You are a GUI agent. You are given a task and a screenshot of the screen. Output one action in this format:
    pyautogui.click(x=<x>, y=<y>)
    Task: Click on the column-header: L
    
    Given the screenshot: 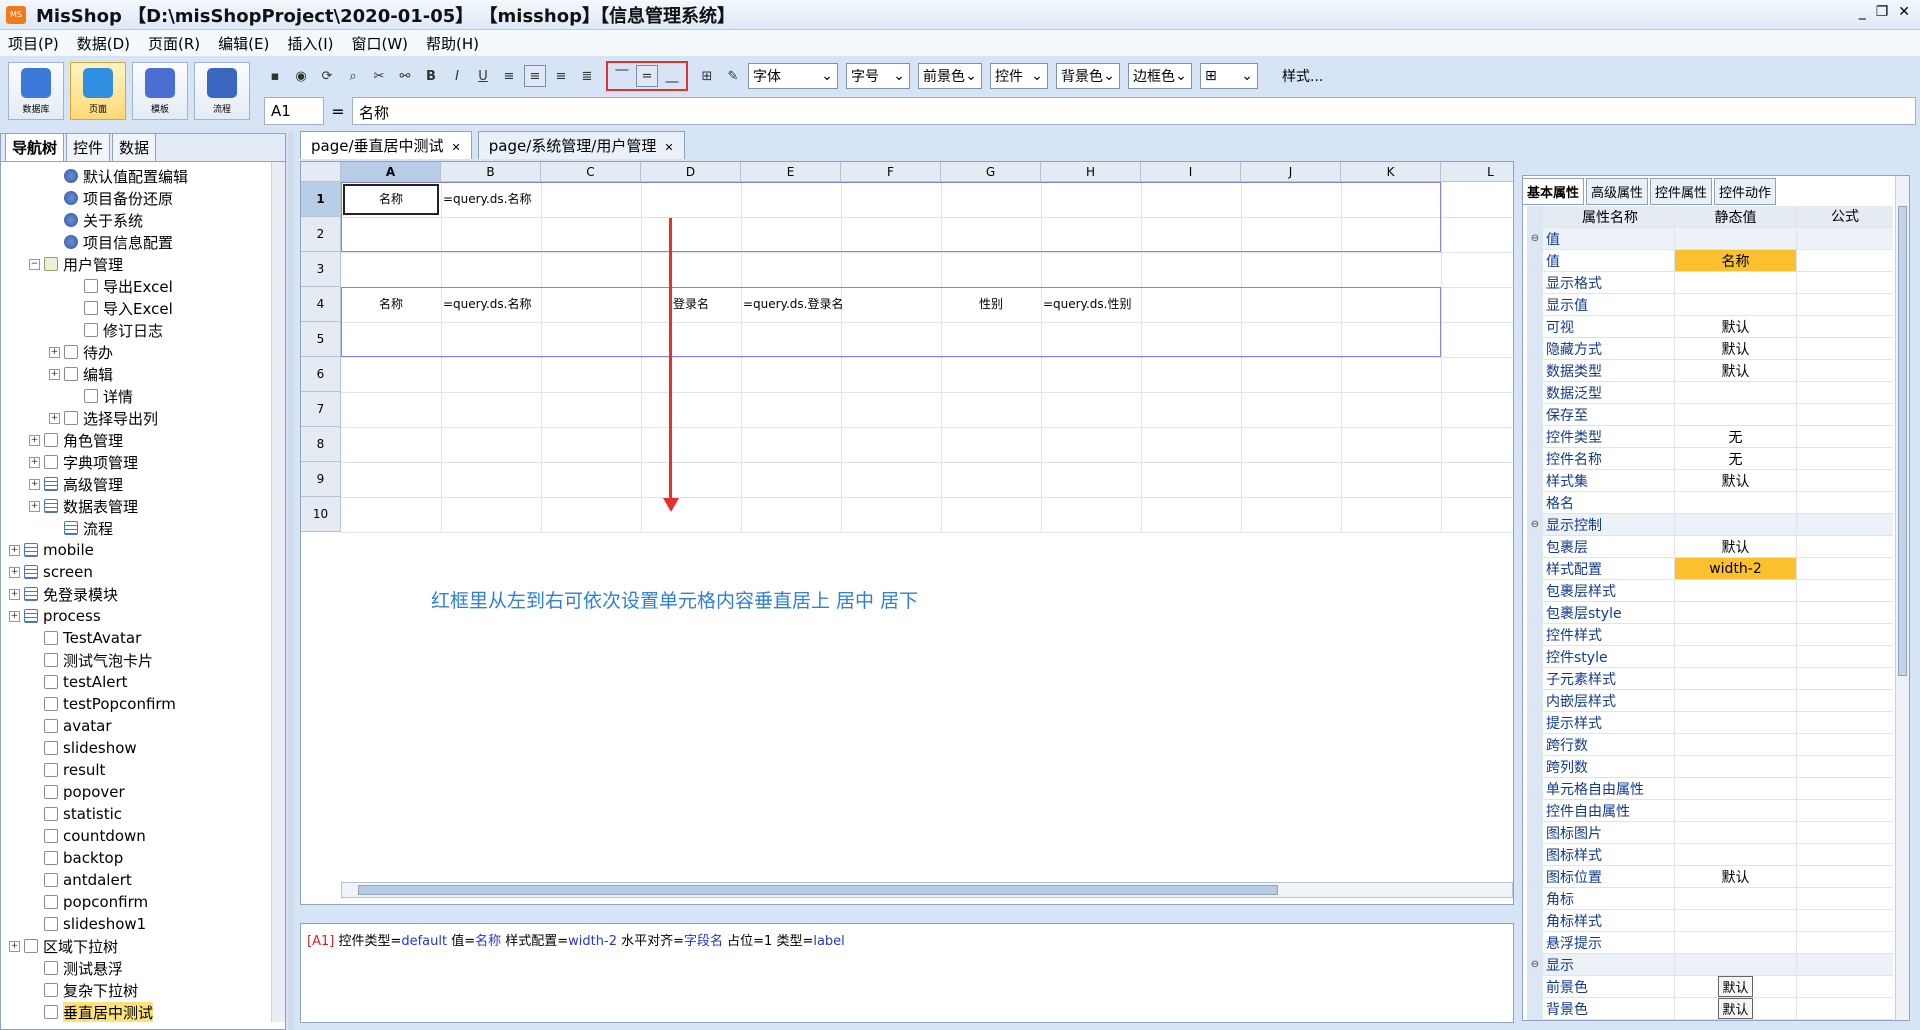 What is the action you would take?
    pyautogui.click(x=1477, y=172)
    